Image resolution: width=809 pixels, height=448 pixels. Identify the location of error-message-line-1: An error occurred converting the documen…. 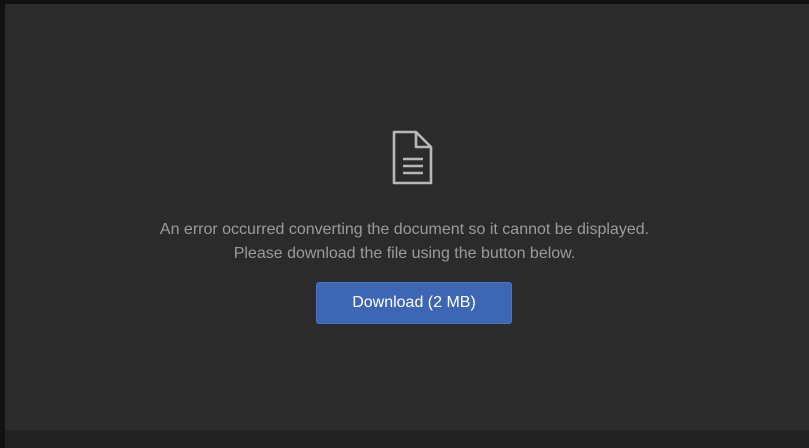
(404, 229).